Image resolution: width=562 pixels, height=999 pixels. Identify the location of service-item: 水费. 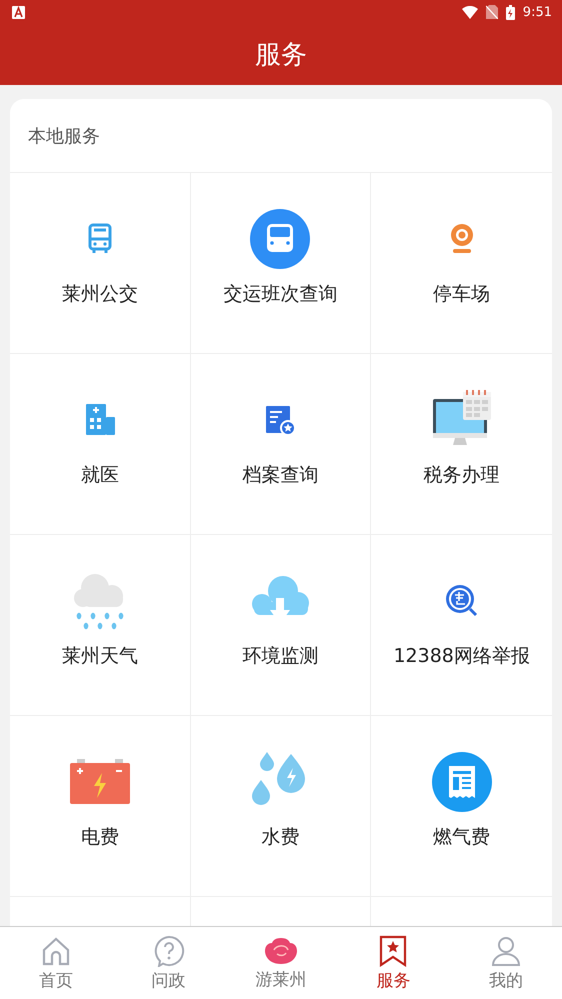
(281, 806).